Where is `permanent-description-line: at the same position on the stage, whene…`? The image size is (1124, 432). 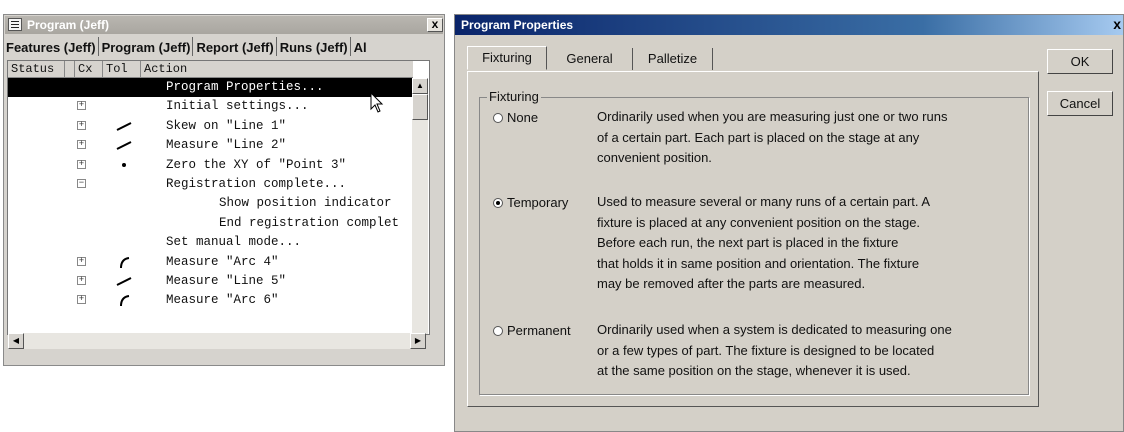
permanent-description-line: at the same position on the stage, whene… is located at coordinates (754, 370).